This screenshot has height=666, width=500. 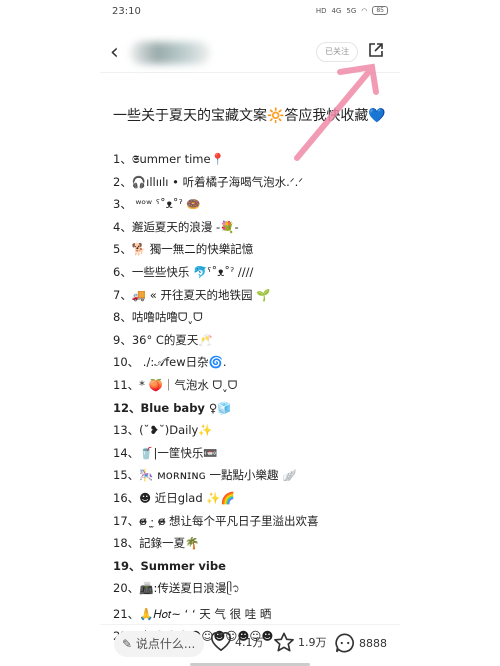 What do you see at coordinates (126, 11) in the screenshot?
I see `status-time: 23:10` at bounding box center [126, 11].